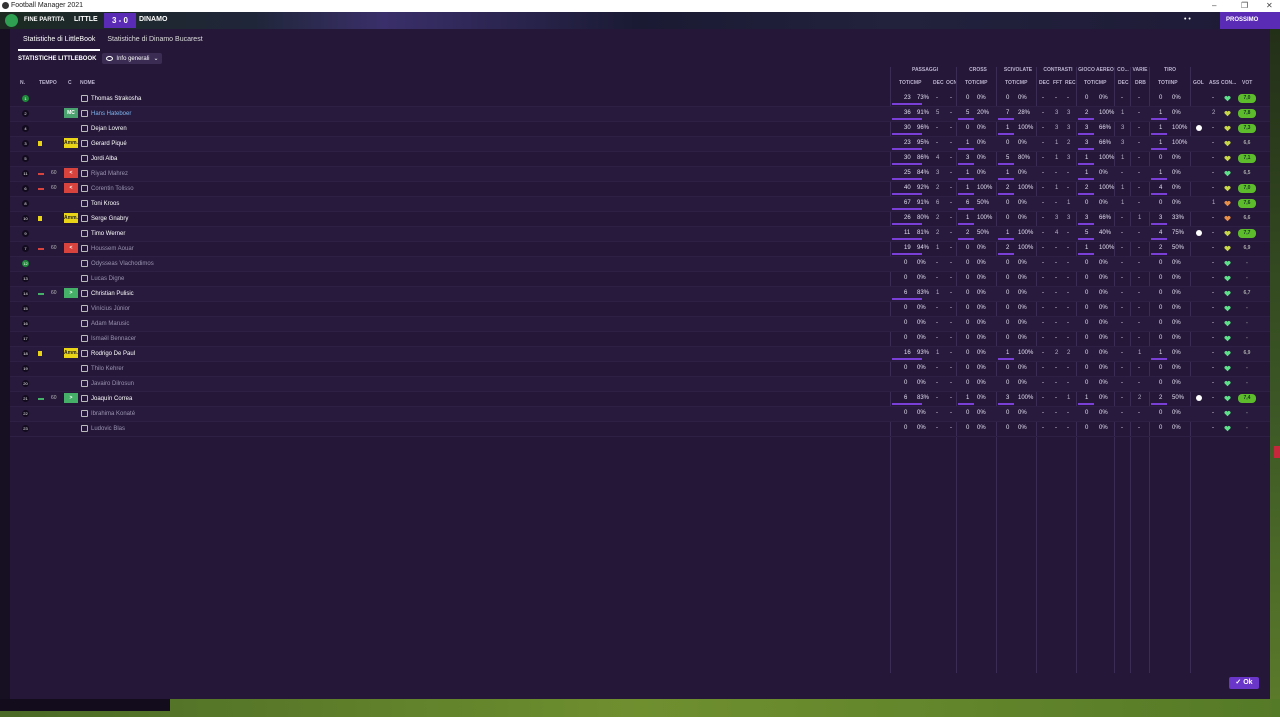 This screenshot has width=1280, height=717. What do you see at coordinates (105, 323) in the screenshot?
I see `player-name: Adam Marusic` at bounding box center [105, 323].